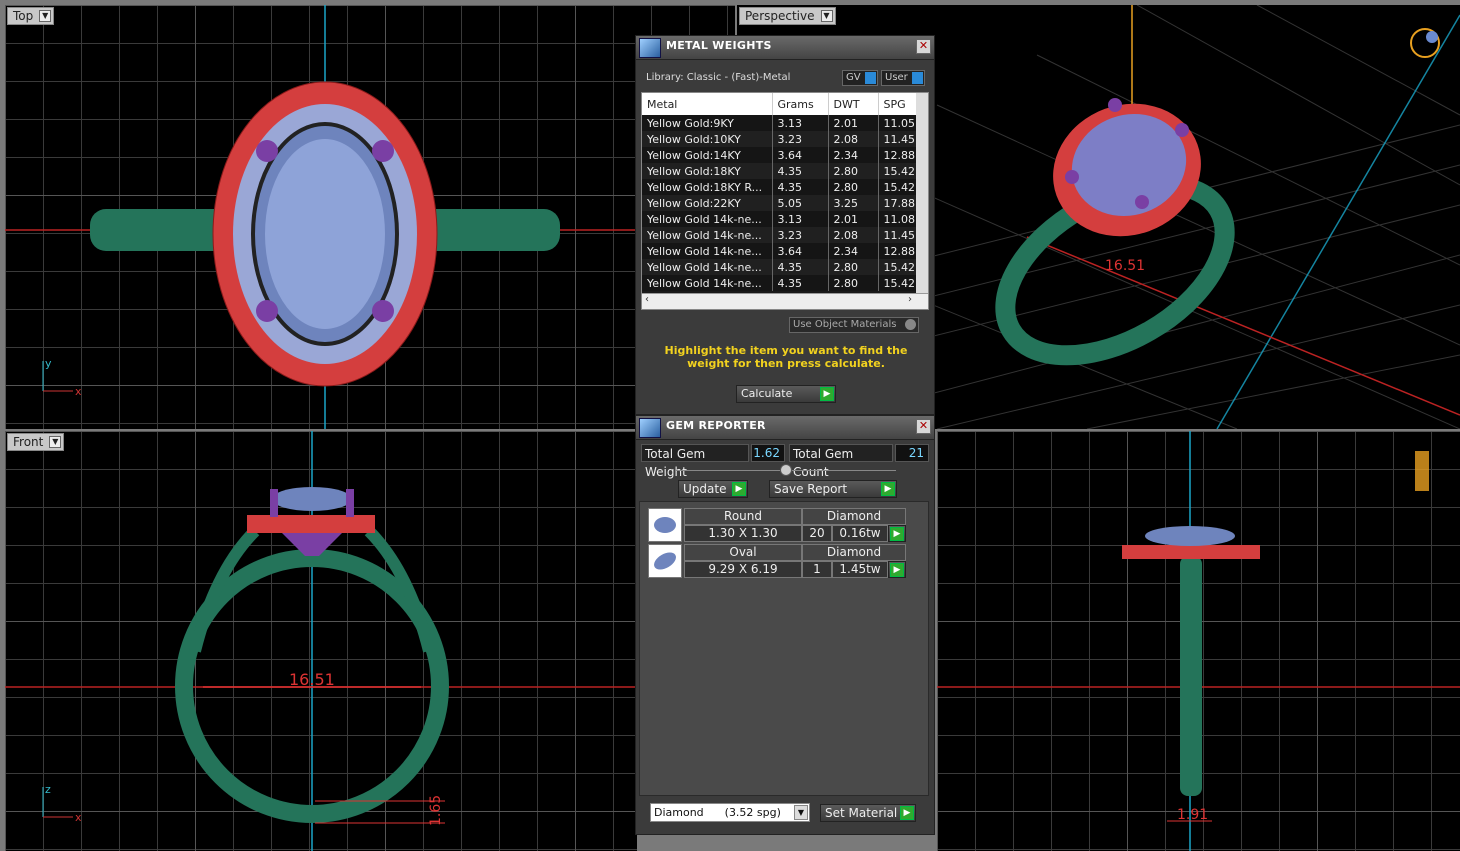 Image resolution: width=1460 pixels, height=851 pixels. I want to click on gem-material: Diamond, so click(854, 516).